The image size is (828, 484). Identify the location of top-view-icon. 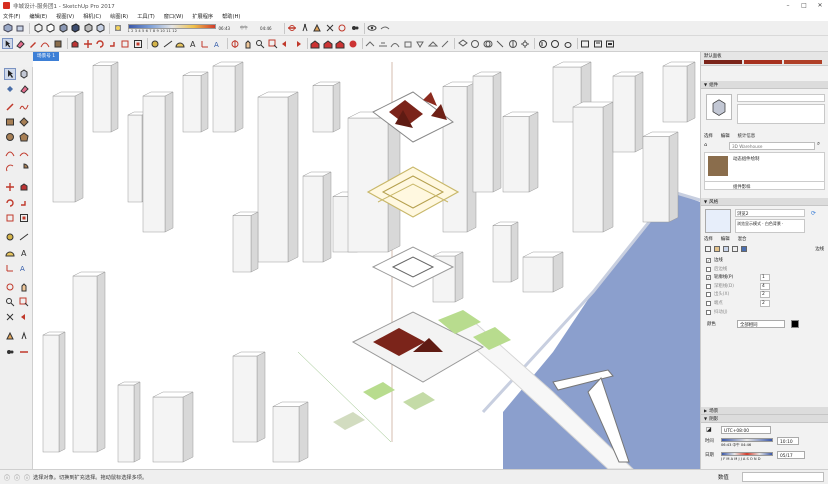
(20, 28).